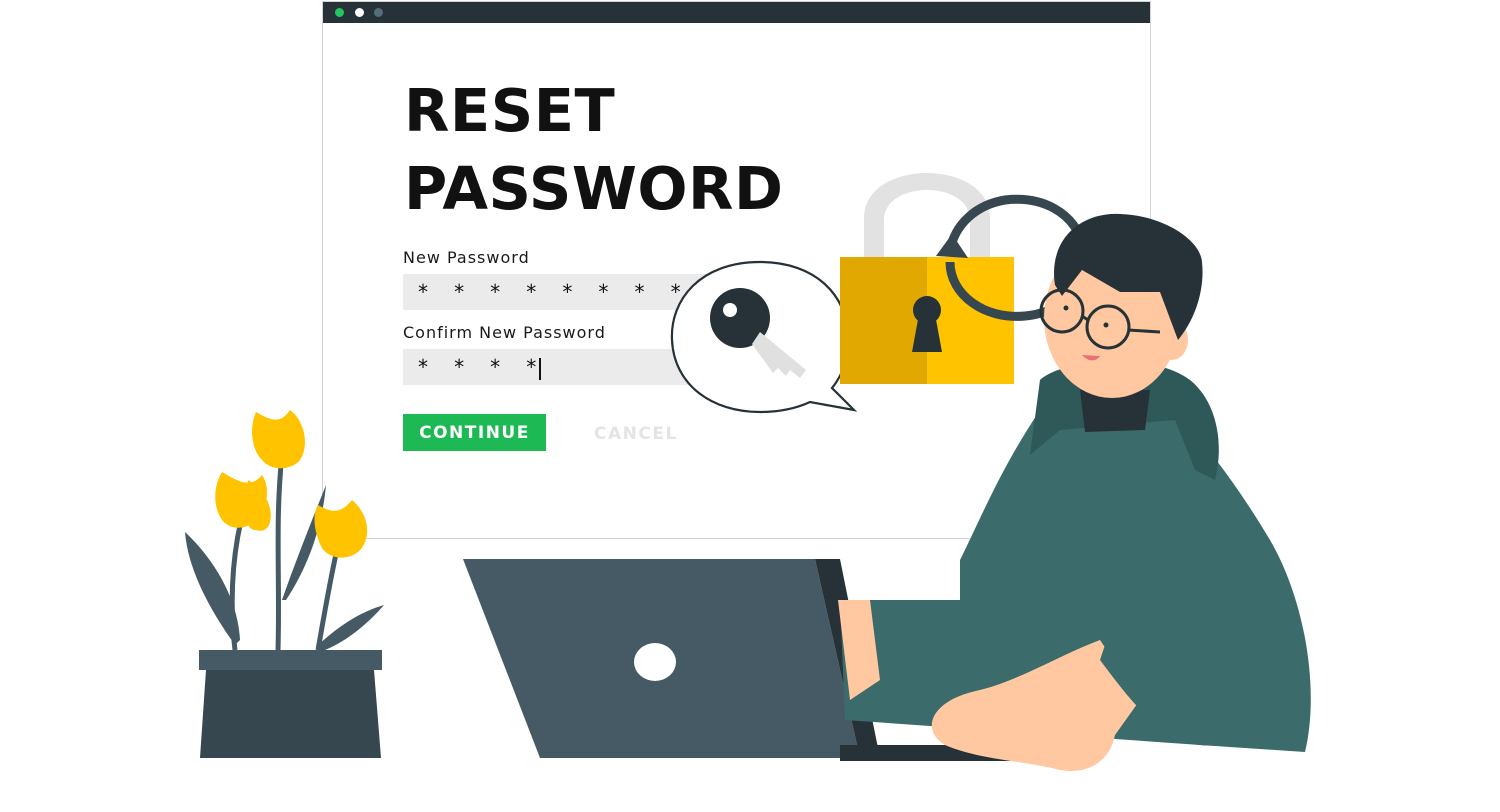 The image size is (1500, 812). What do you see at coordinates (764, 337) in the screenshot?
I see `speech-bubble` at bounding box center [764, 337].